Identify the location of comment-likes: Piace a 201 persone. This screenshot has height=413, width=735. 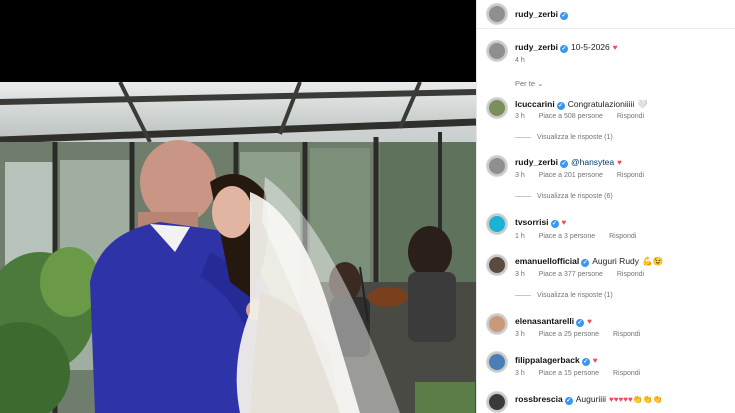
(571, 175).